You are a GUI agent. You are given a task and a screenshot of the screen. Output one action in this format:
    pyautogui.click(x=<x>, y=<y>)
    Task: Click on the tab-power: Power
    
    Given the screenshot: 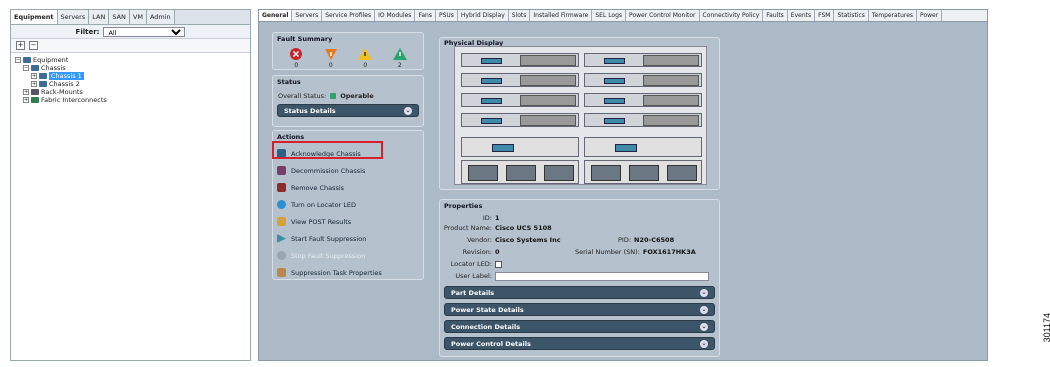 What is the action you would take?
    pyautogui.click(x=930, y=15)
    